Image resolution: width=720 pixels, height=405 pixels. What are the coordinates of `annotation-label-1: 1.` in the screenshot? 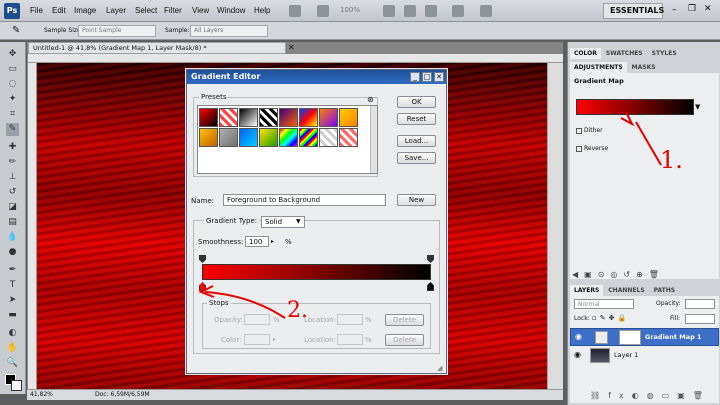 It's located at (671, 160).